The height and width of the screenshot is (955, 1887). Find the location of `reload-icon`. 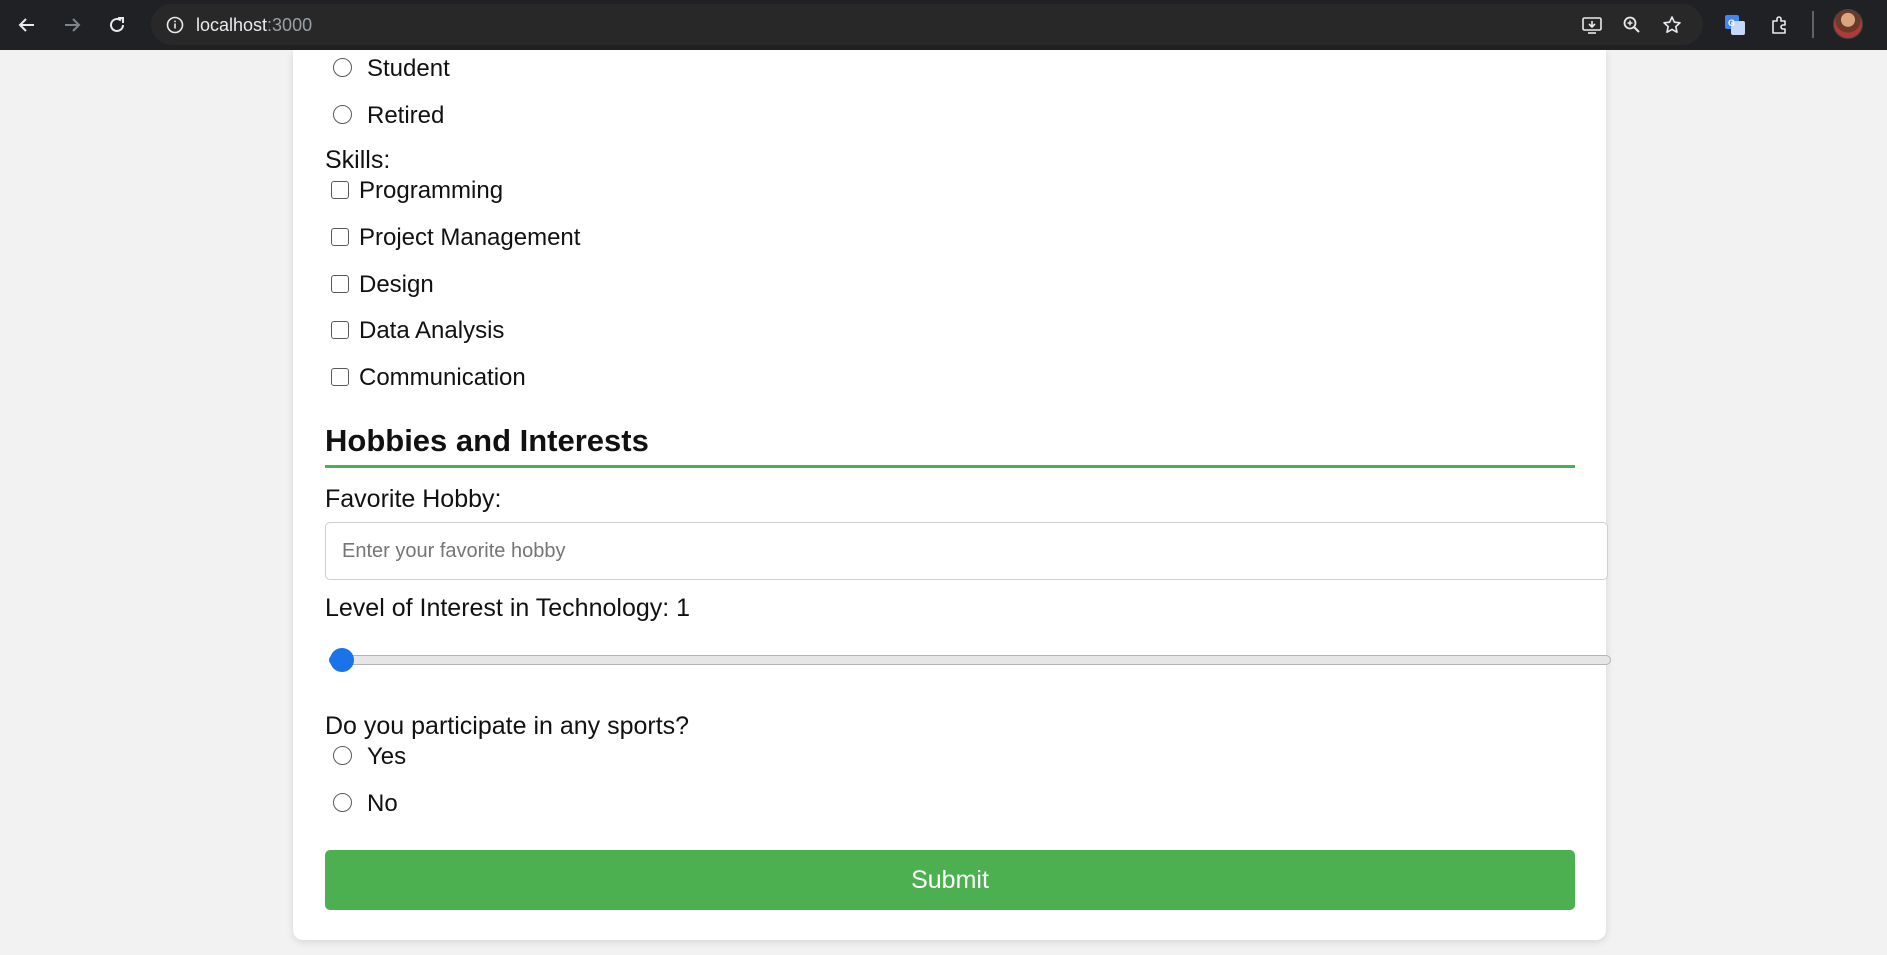

reload-icon is located at coordinates (117, 24).